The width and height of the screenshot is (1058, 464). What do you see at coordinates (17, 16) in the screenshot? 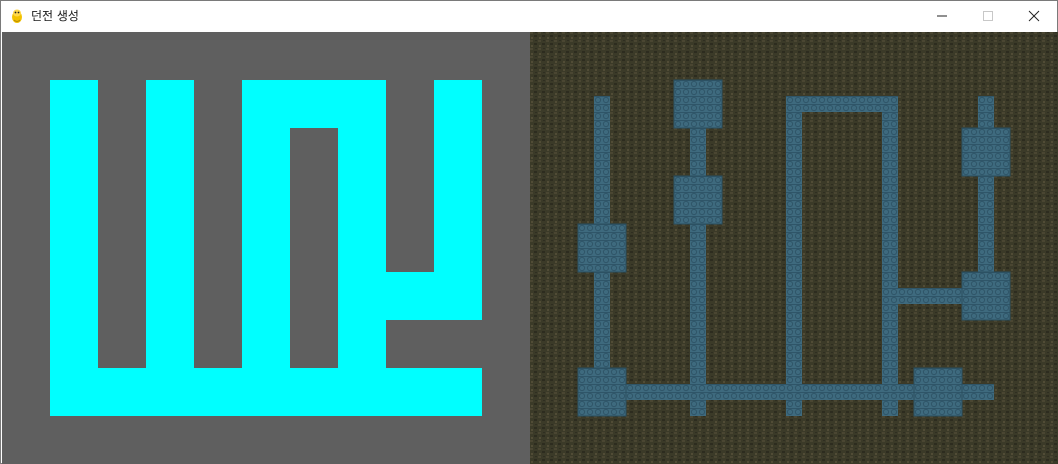
I see `pygame-snake-icon` at bounding box center [17, 16].